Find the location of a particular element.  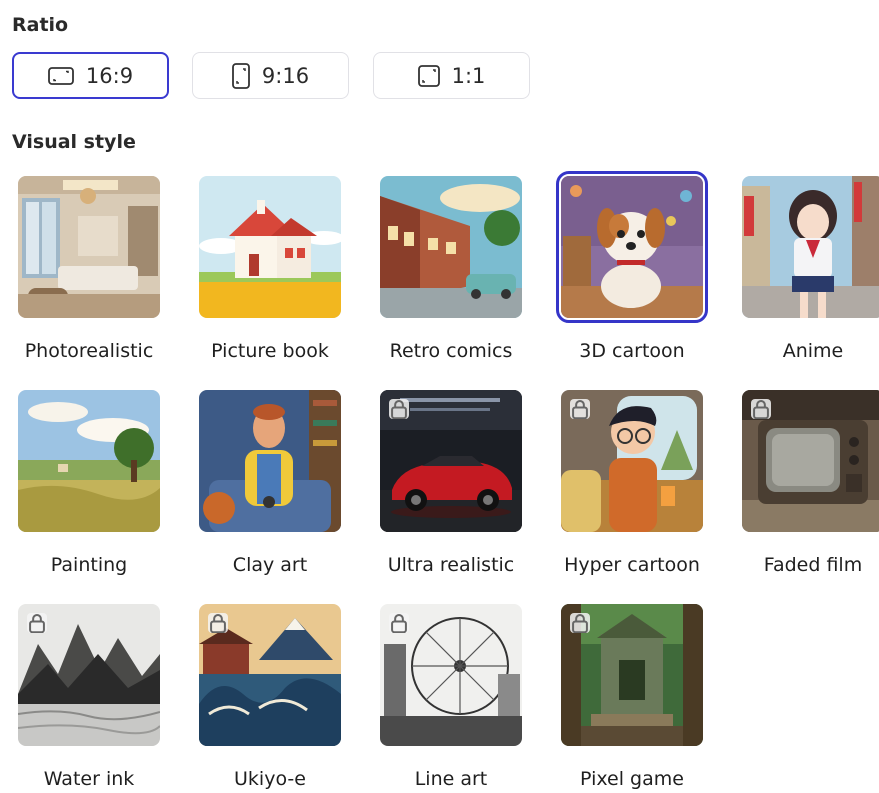

painting-thumbnail is located at coordinates (89, 461).